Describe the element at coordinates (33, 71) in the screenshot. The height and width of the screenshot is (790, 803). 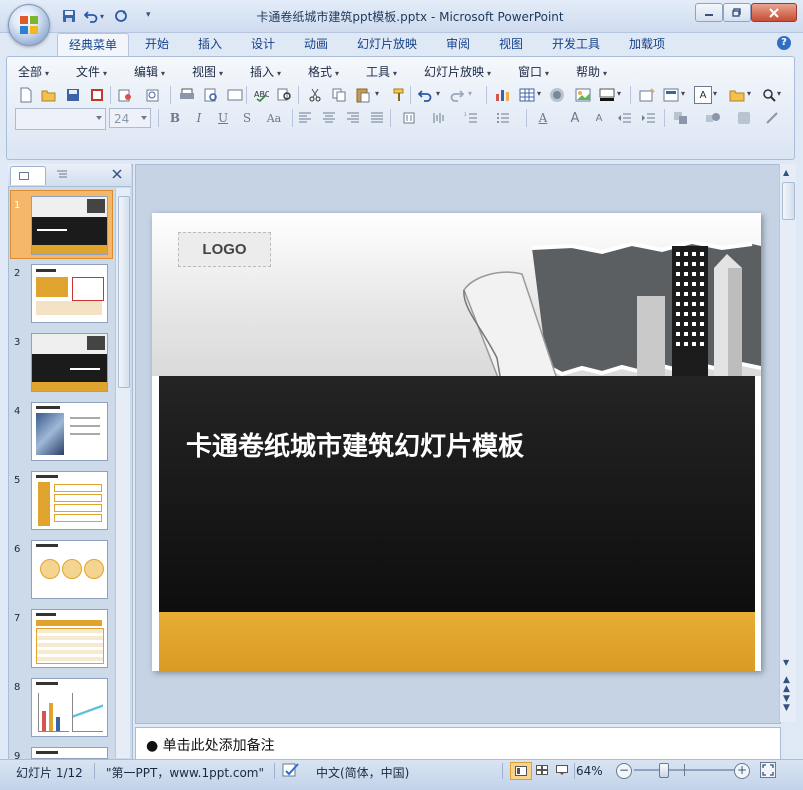
I see `menu-all: 全部 ▾` at that location.